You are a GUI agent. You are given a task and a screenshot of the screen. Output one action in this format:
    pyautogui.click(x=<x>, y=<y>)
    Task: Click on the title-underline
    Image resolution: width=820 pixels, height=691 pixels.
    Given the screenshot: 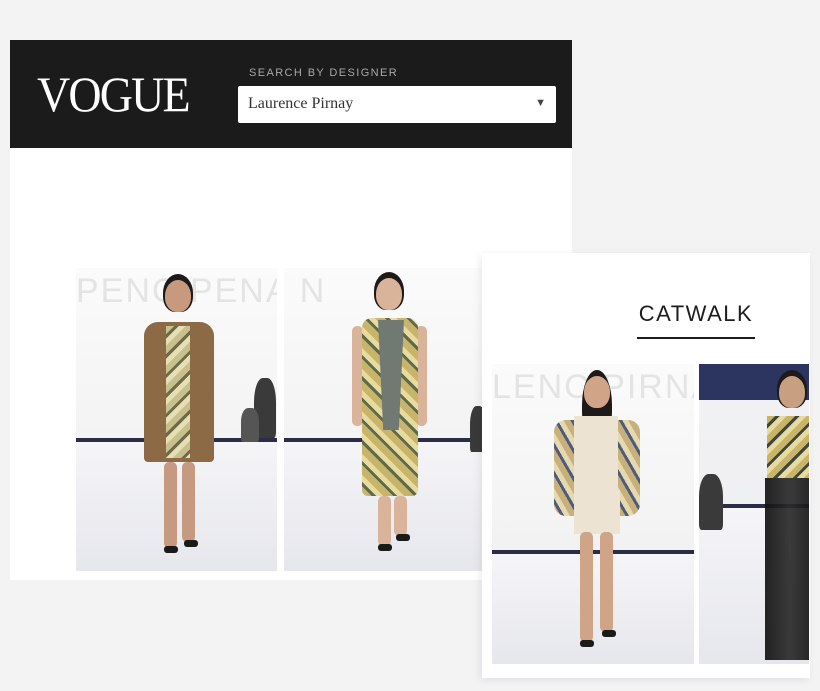 What is the action you would take?
    pyautogui.click(x=696, y=338)
    